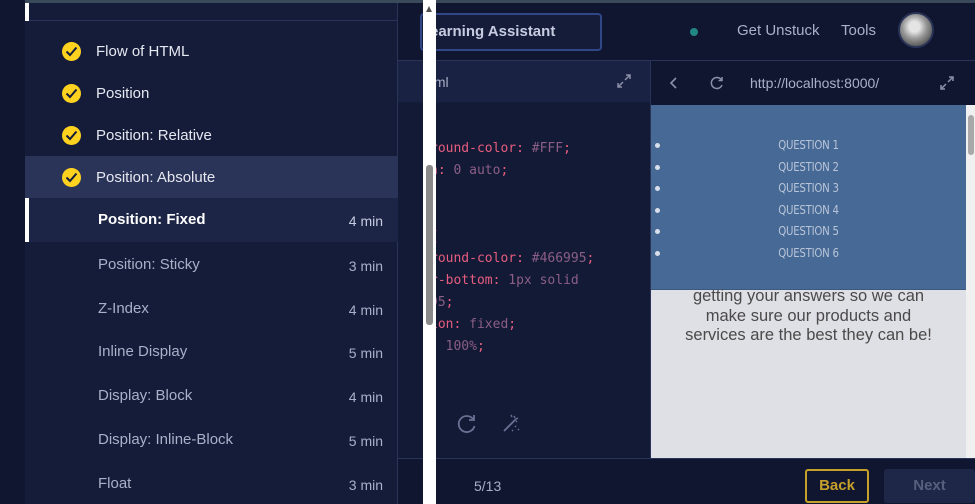  Describe the element at coordinates (211, 264) in the screenshot. I see `lesson-item: Position: Sticky 3 min` at that location.